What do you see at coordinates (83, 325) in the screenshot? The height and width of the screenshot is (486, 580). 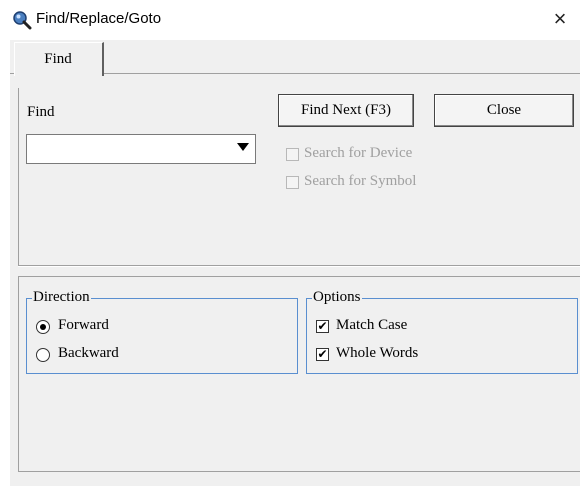 I see `forward-label: Forward` at bounding box center [83, 325].